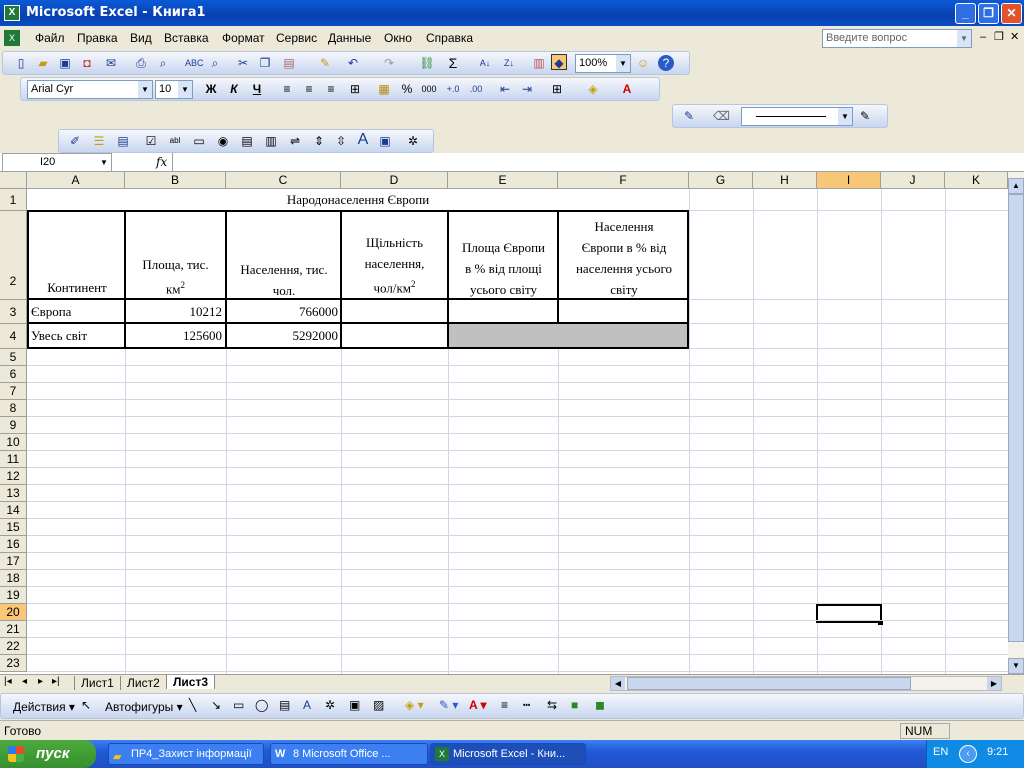 This screenshot has height=768, width=1024. What do you see at coordinates (355, 89) in the screenshot?
I see `merge-center-icon: ⊞` at bounding box center [355, 89].